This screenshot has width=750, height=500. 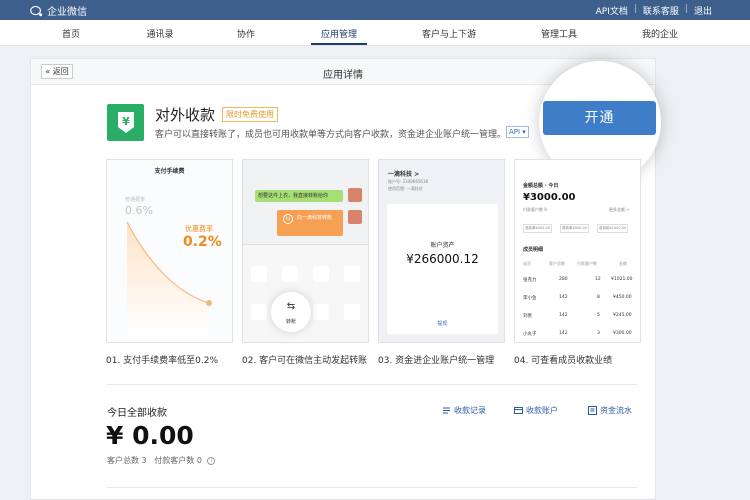 What do you see at coordinates (592, 410) in the screenshot?
I see `fund-flow-icon` at bounding box center [592, 410].